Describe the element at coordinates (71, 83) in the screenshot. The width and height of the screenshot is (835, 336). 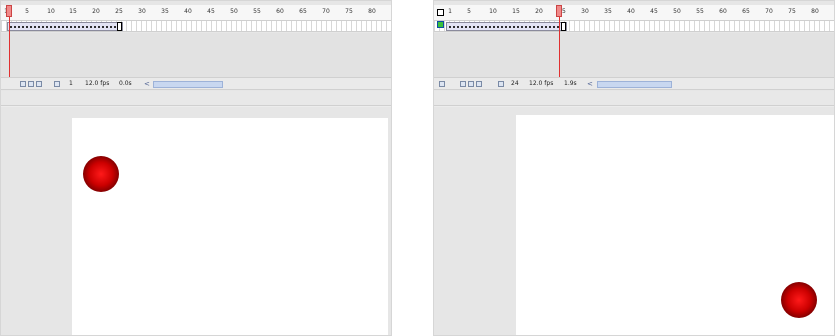
I see `current-frame: 1` at that location.